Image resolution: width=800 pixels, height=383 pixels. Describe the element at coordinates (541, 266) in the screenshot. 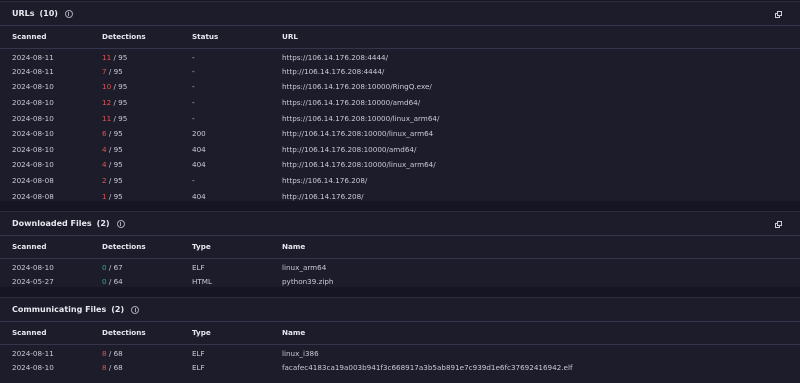

I see `file-name-link: linux_arm64` at that location.